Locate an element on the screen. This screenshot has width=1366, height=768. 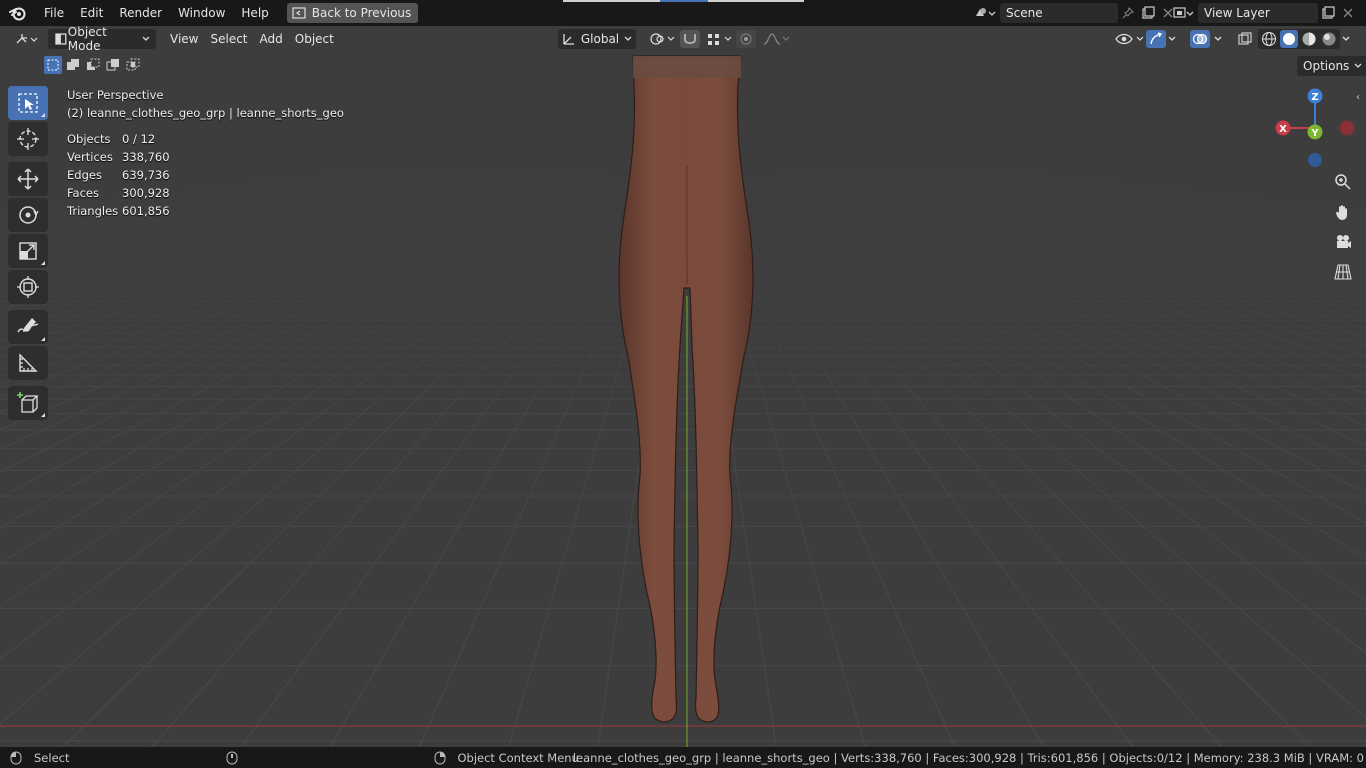
pan-hand-icon is located at coordinates (1343, 212).